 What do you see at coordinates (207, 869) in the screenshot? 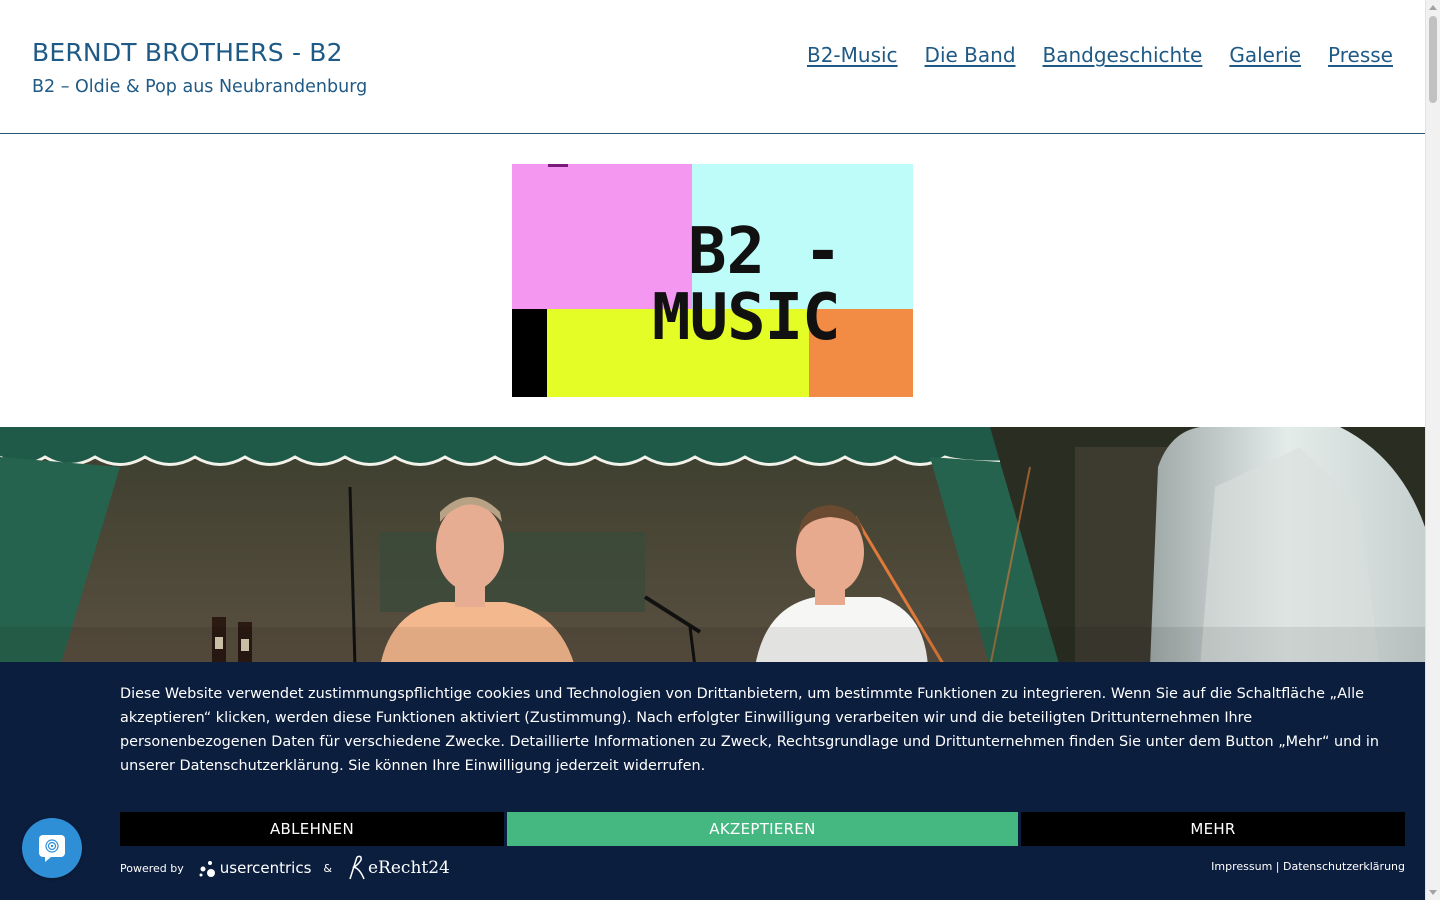
I see `usercentrics-dots-icon` at bounding box center [207, 869].